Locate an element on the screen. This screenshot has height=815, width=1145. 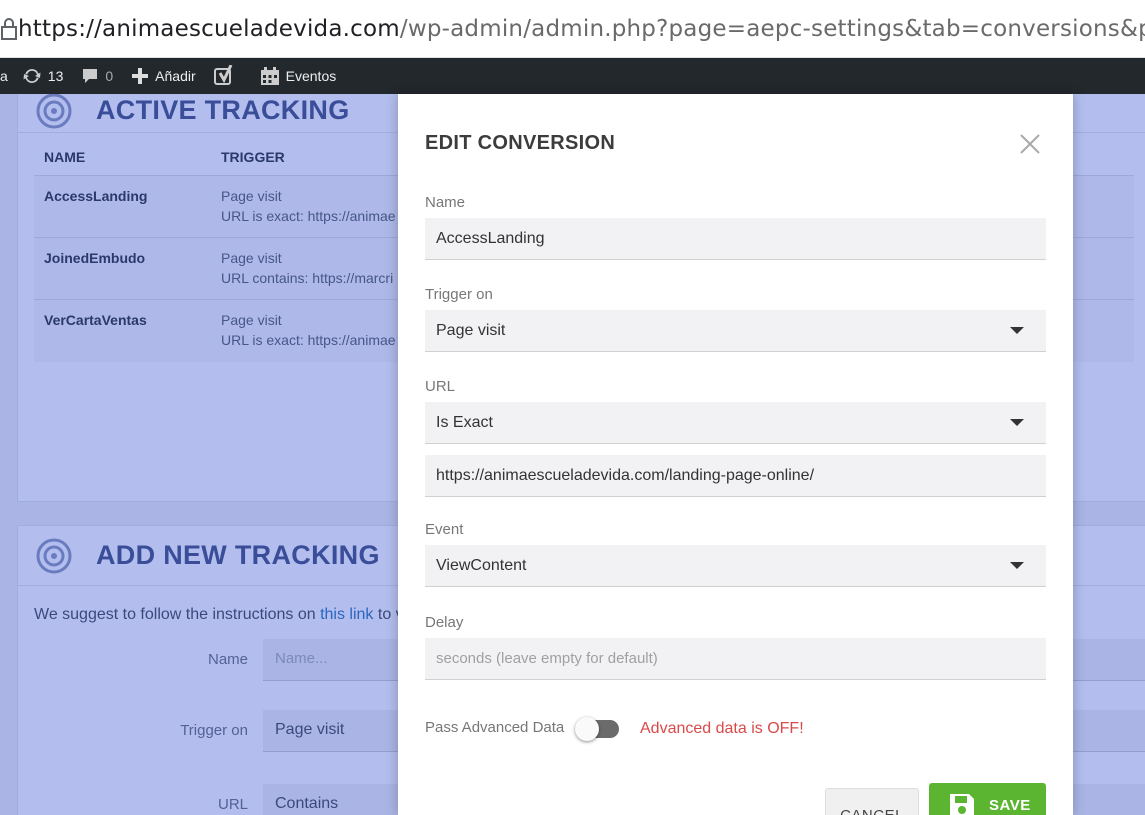
comments-item: 0 is located at coordinates (97, 76).